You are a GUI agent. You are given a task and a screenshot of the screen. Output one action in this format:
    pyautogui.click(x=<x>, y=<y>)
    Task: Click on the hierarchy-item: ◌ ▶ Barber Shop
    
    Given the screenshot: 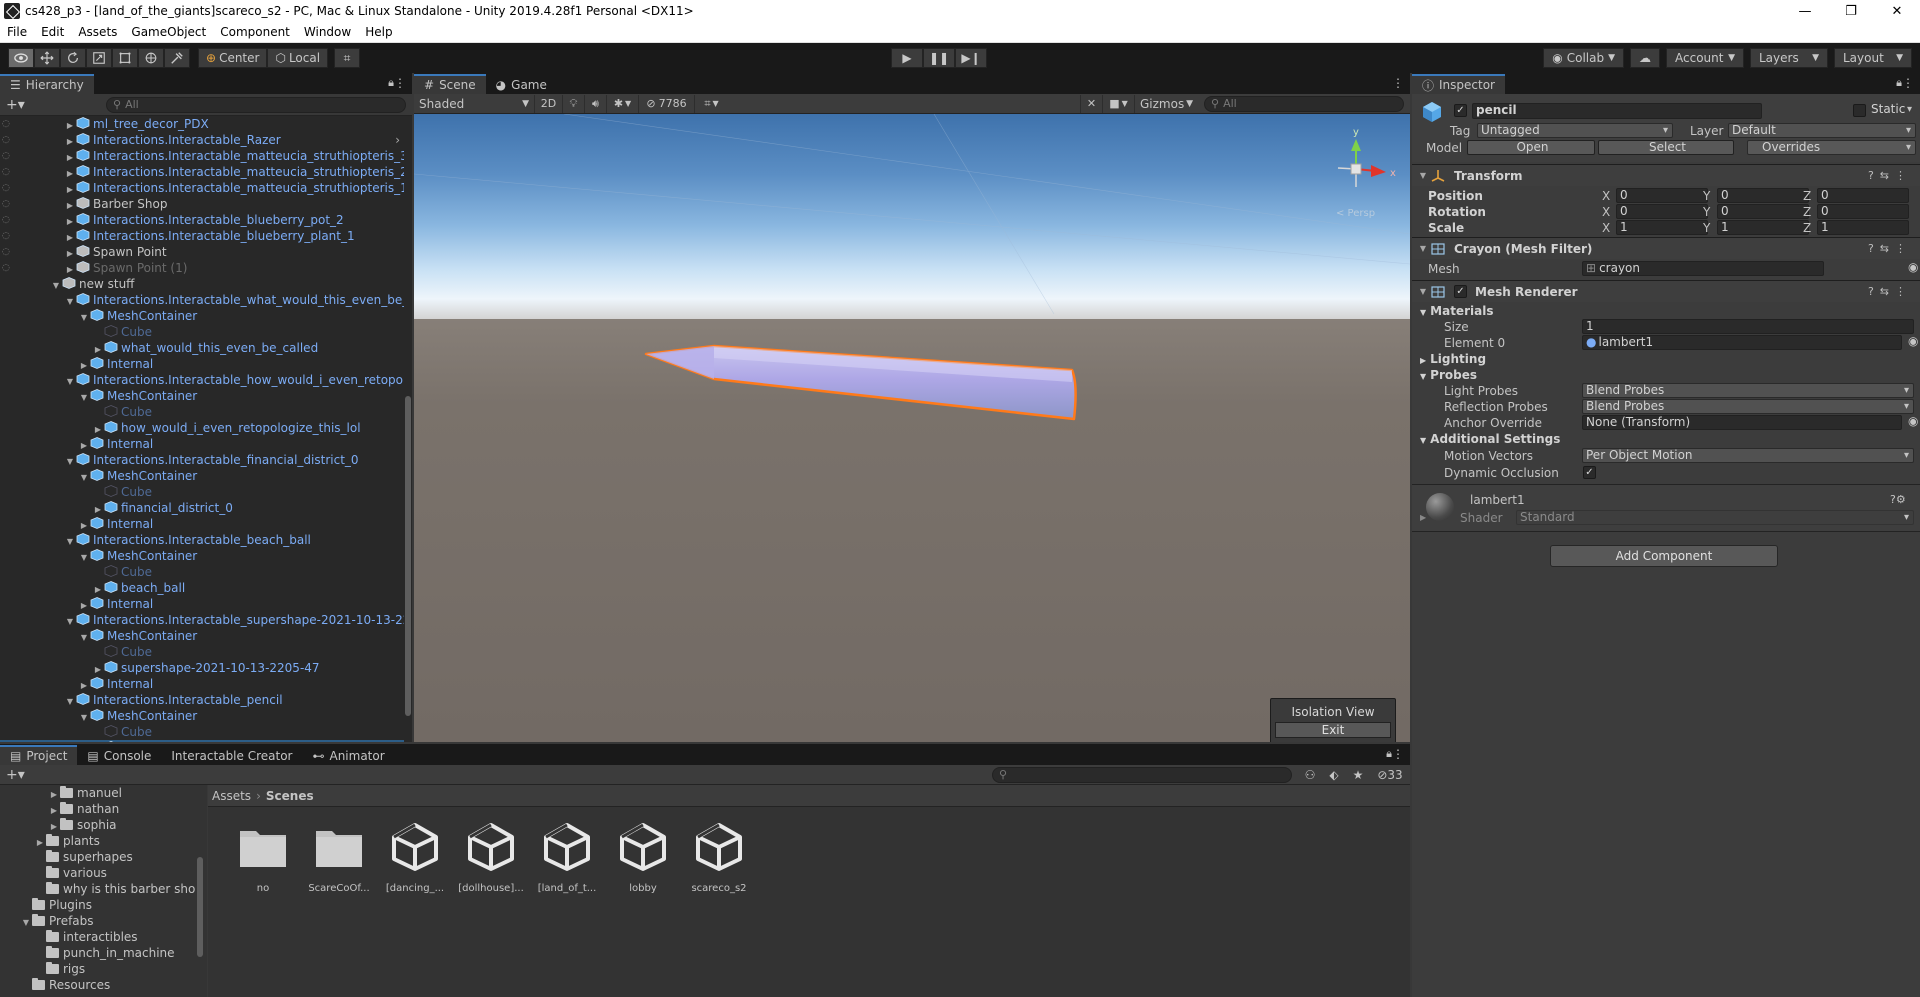 What is the action you would take?
    pyautogui.click(x=202, y=204)
    